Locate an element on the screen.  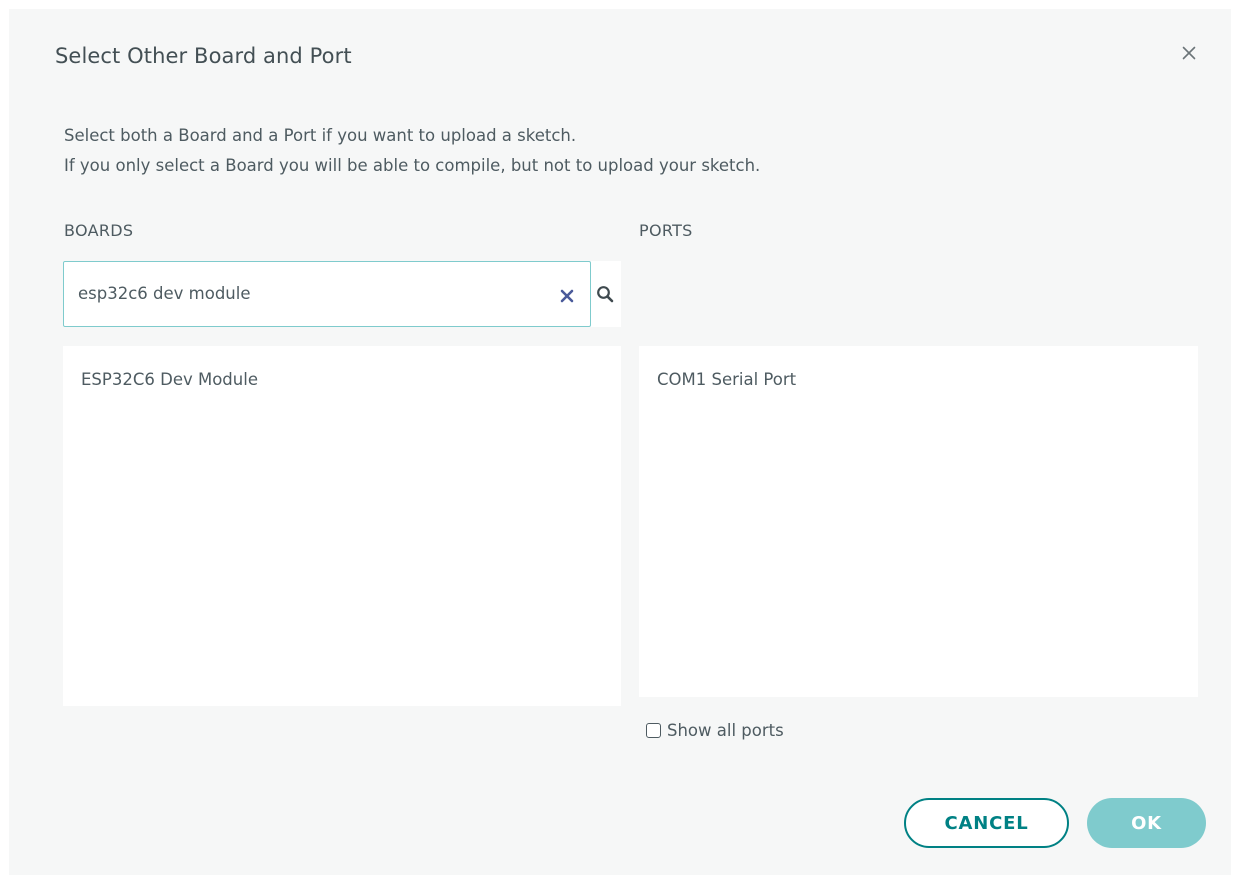
board-list-item: ESP32C6 Dev Module is located at coordinates (169, 379).